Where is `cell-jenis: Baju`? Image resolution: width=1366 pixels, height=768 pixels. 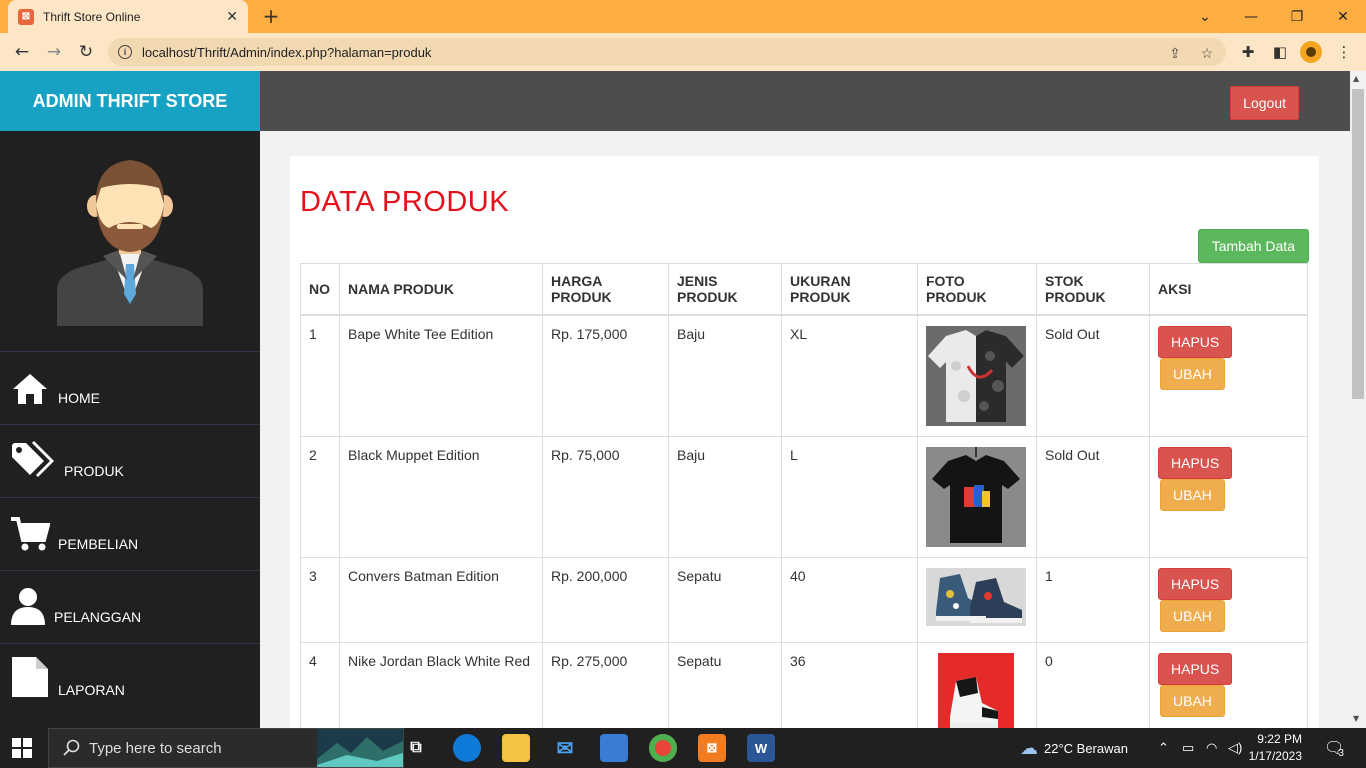
cell-jenis: Baju is located at coordinates (725, 375).